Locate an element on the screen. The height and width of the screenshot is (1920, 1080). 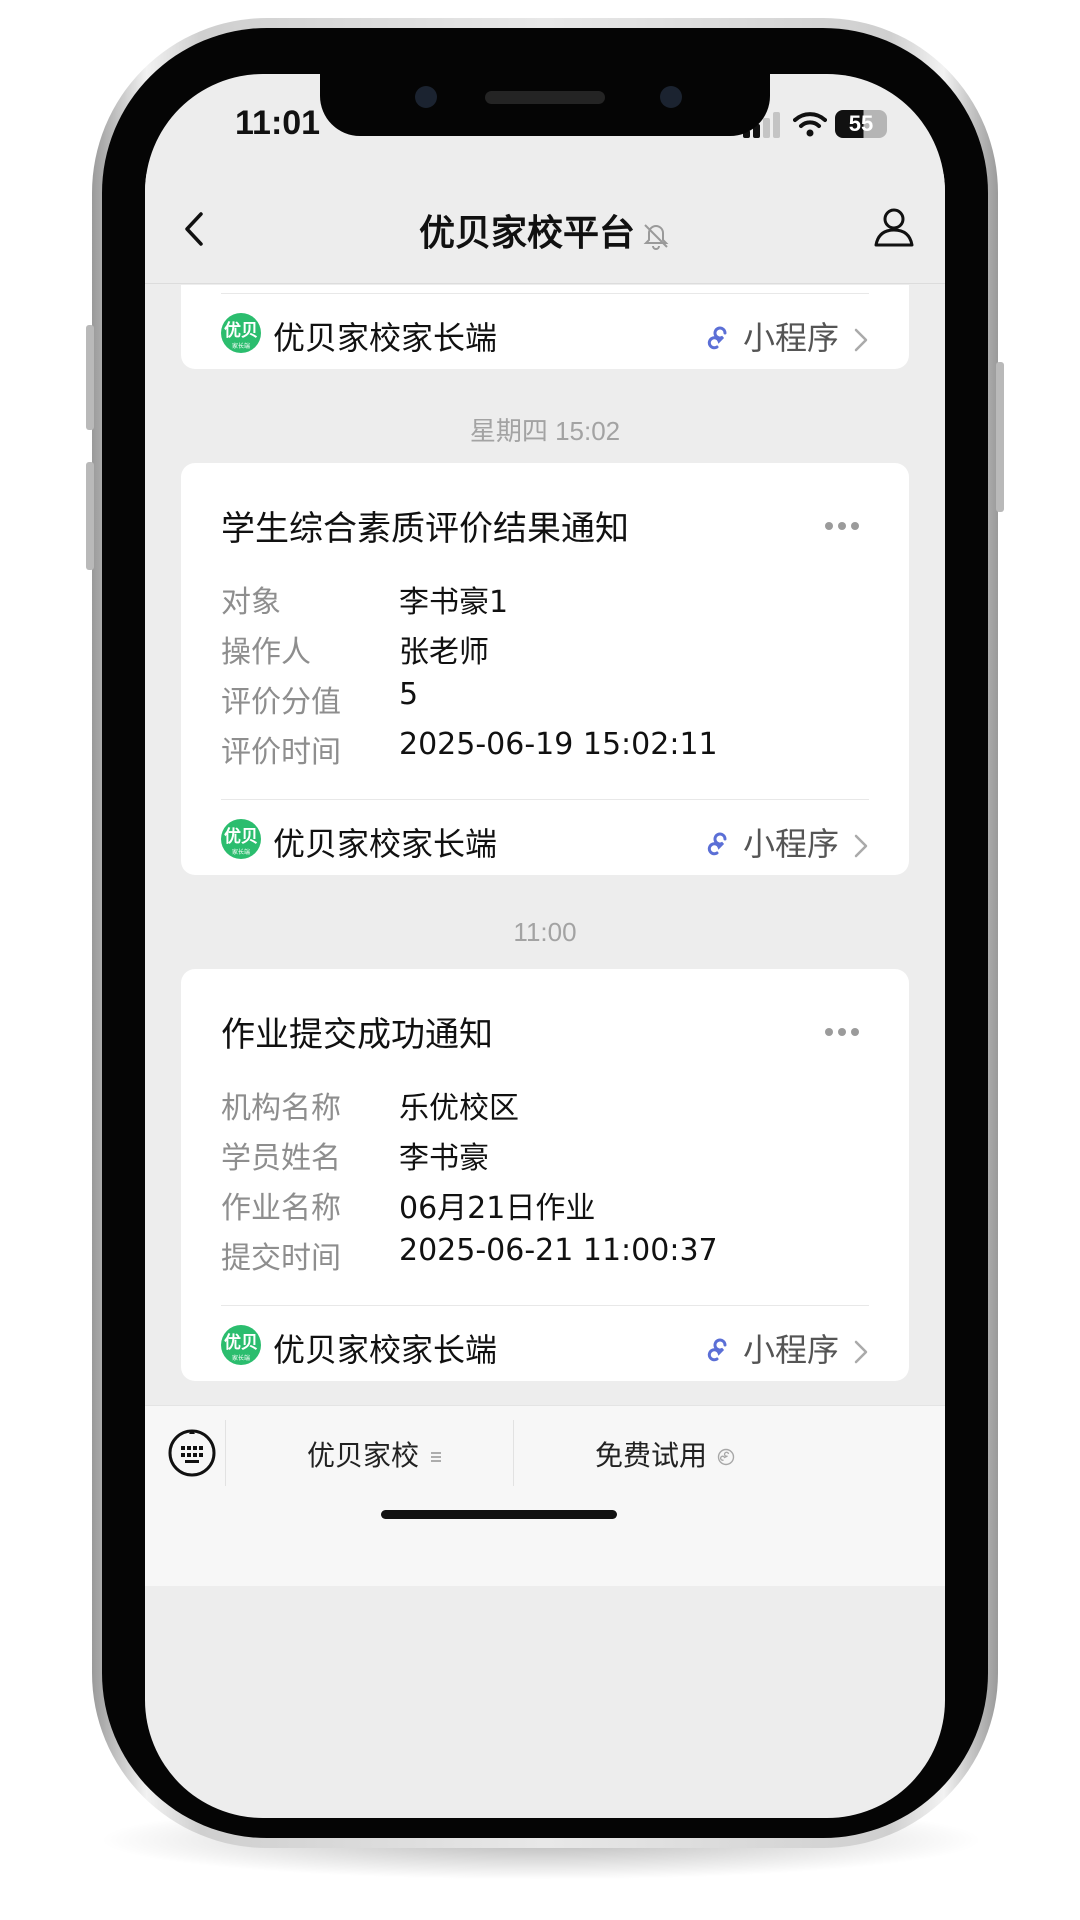
field-label: 操作人 is located at coordinates (266, 652).